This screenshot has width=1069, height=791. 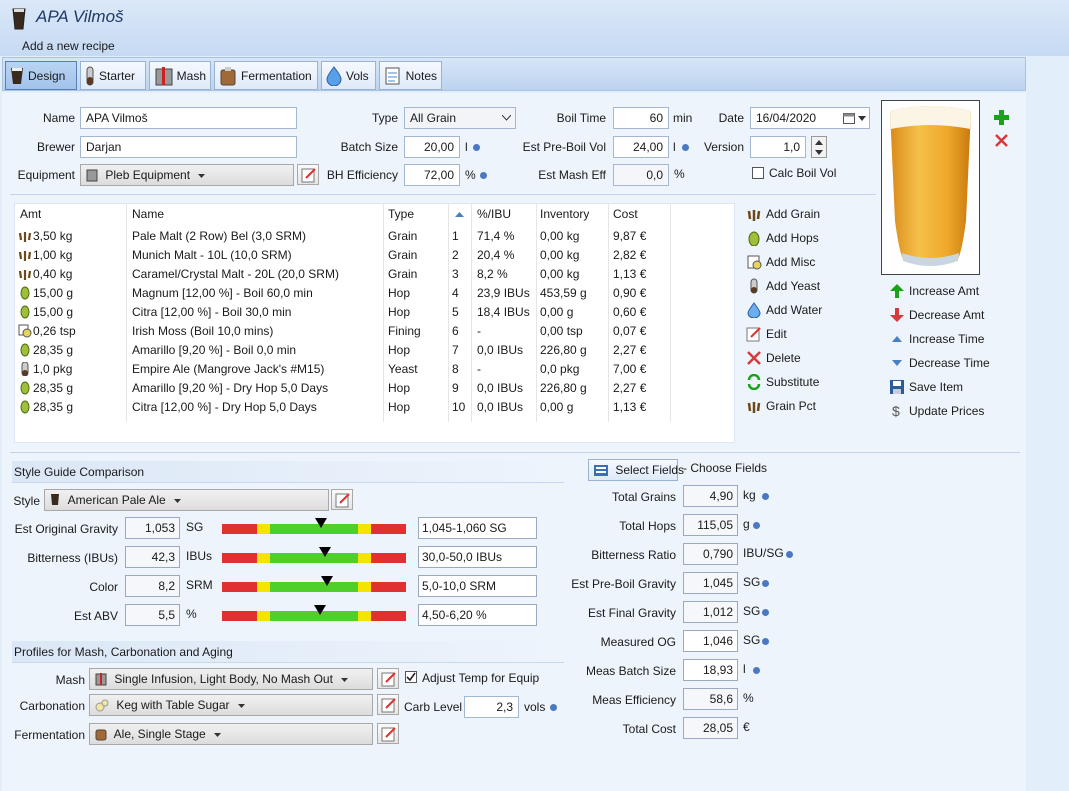 I want to click on sort-ascending-icon, so click(x=459, y=214).